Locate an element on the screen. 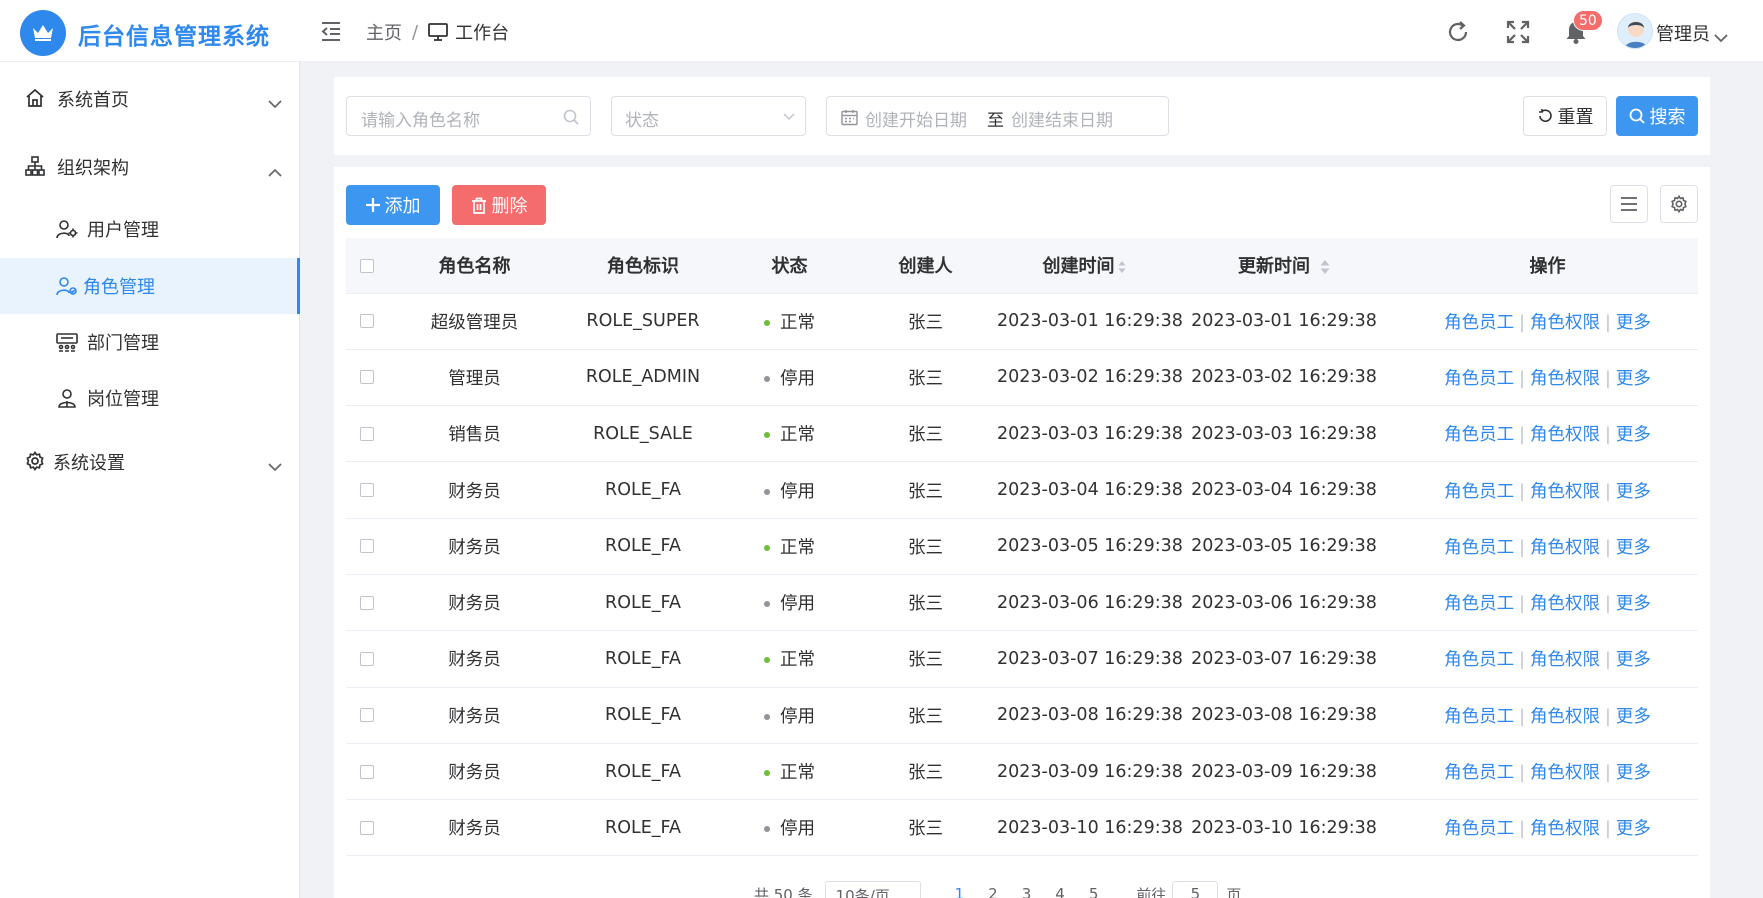 The height and width of the screenshot is (898, 1763). column-header-created-time: 创建时间 is located at coordinates (1084, 266).